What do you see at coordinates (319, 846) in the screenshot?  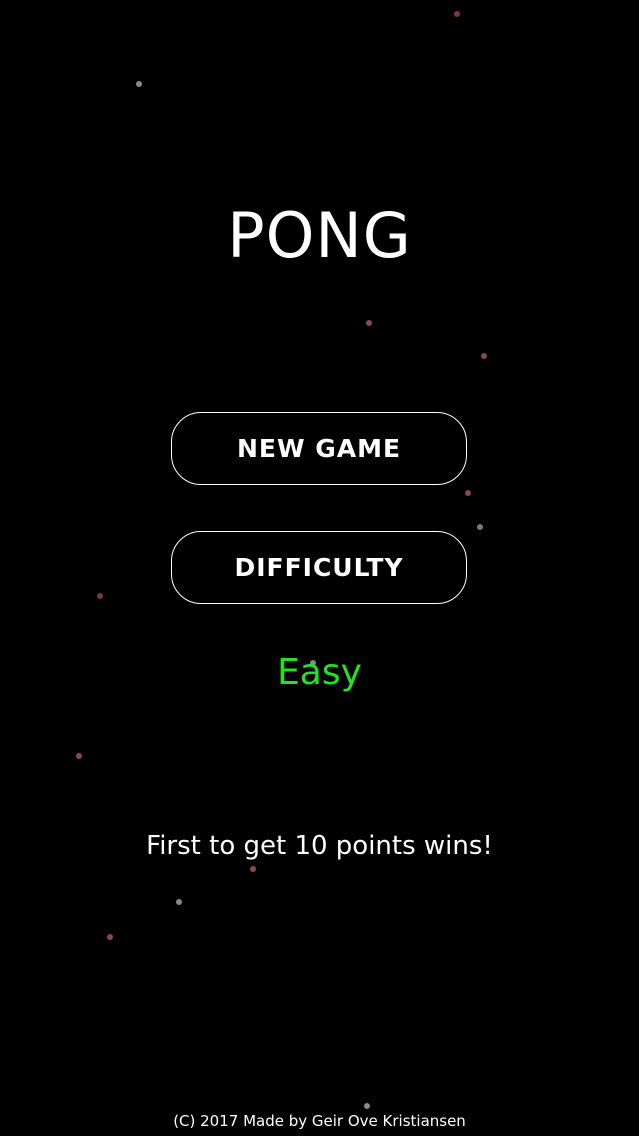 I see `rules-text: First to get 10 points wins!` at bounding box center [319, 846].